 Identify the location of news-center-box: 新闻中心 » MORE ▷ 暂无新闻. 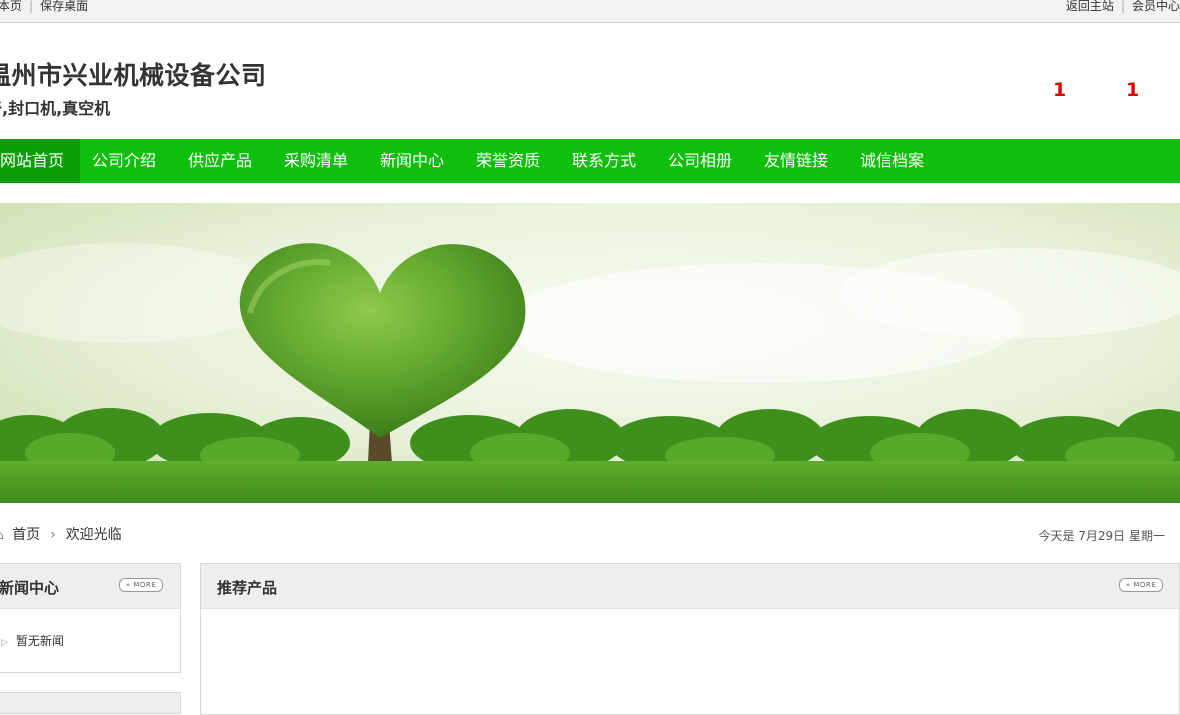
(90, 618).